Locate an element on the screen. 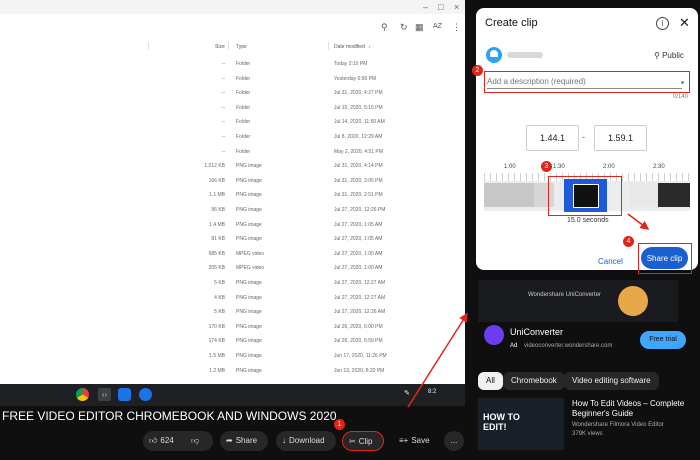 The image size is (700, 460). start-time-input: 1.44.1 is located at coordinates (552, 138).